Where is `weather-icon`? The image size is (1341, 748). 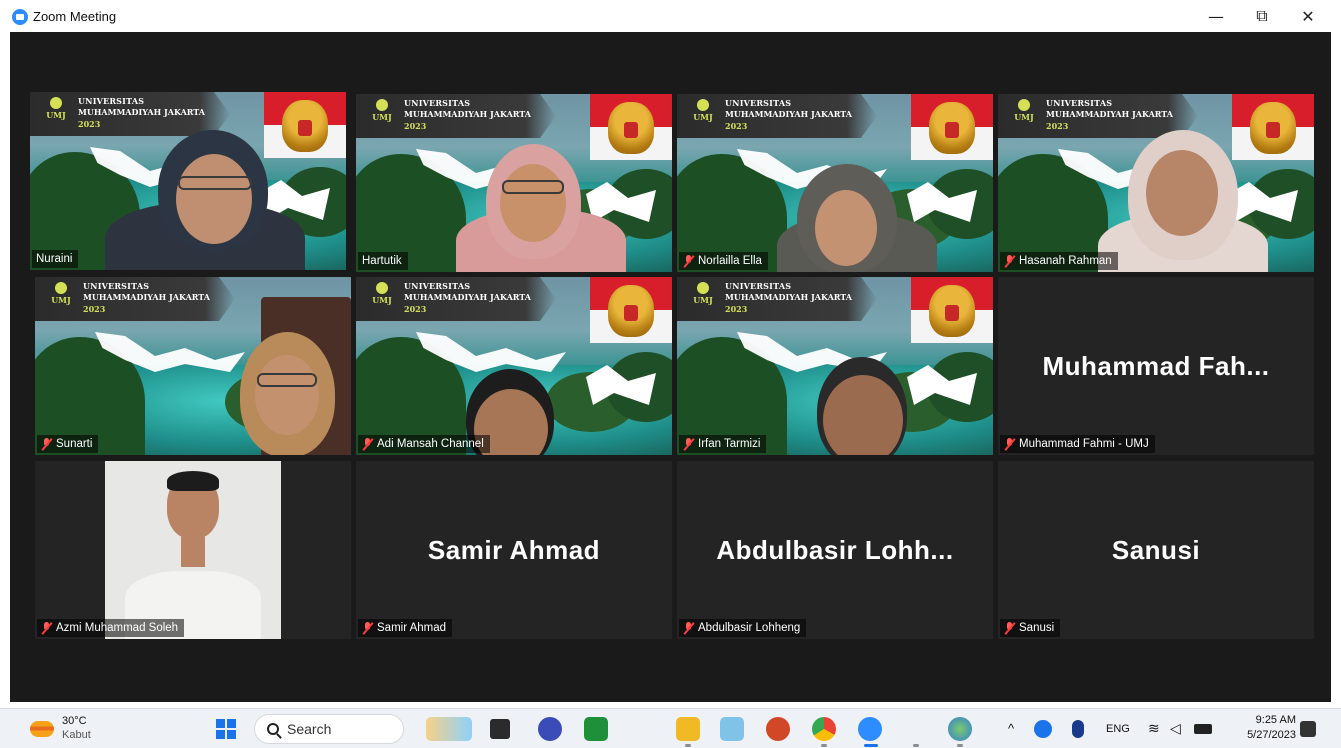 weather-icon is located at coordinates (42, 729).